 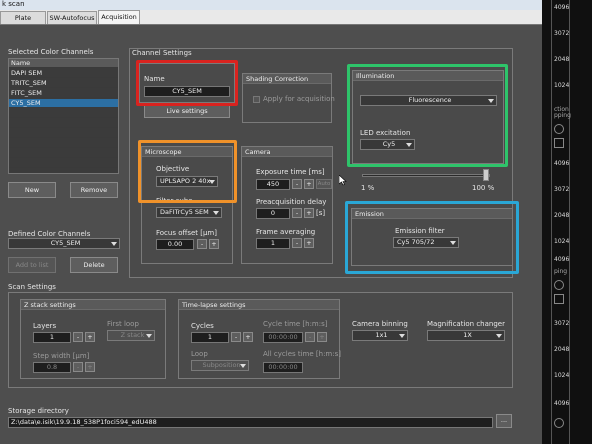 What do you see at coordinates (286, 232) in the screenshot?
I see `frame-averaging-label: Frame averaging` at bounding box center [286, 232].